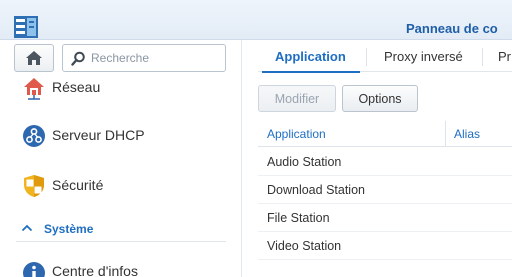 The height and width of the screenshot is (277, 512). Describe the element at coordinates (69, 229) in the screenshot. I see `section-label: Système` at that location.